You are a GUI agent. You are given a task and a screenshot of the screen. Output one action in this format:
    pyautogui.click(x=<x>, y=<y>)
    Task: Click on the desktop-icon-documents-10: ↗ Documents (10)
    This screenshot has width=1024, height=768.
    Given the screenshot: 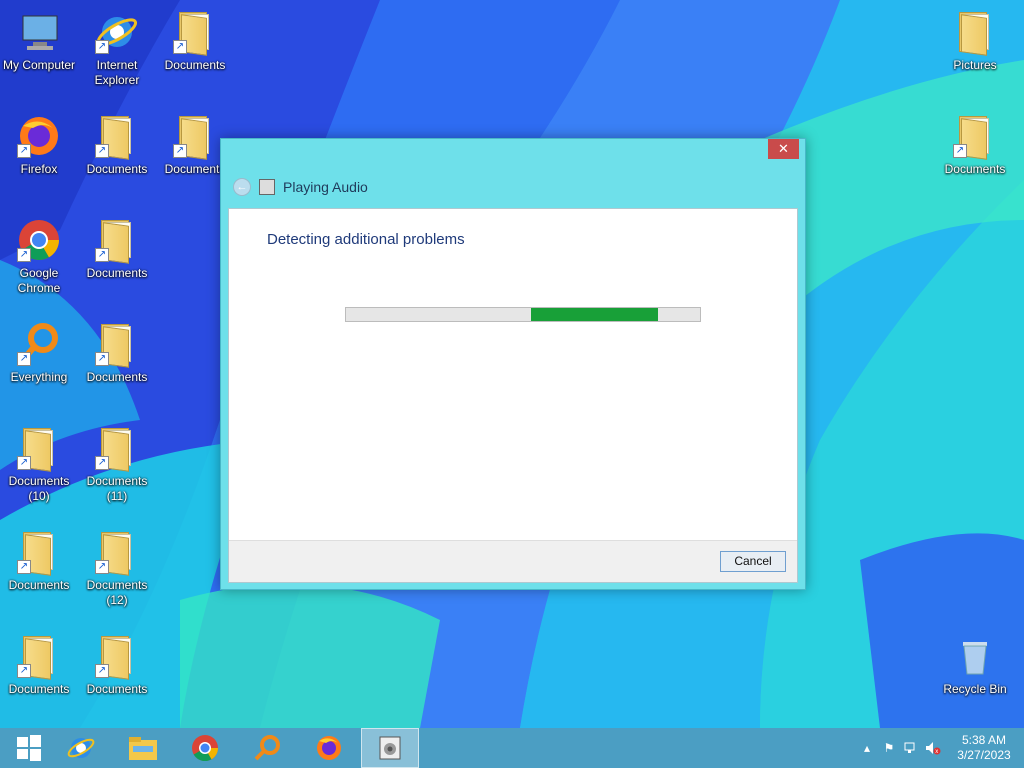 What is the action you would take?
    pyautogui.click(x=39, y=464)
    